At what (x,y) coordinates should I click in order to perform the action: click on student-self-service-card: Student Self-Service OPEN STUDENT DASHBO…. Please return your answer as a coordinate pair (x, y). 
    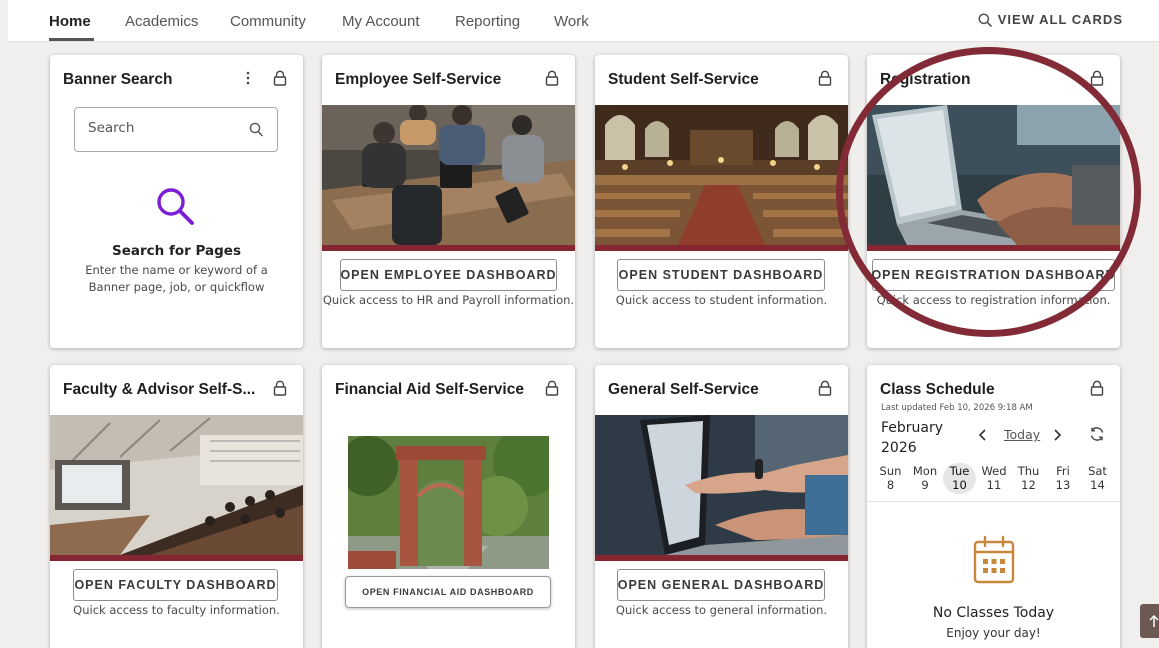
    Looking at the image, I should click on (721, 201).